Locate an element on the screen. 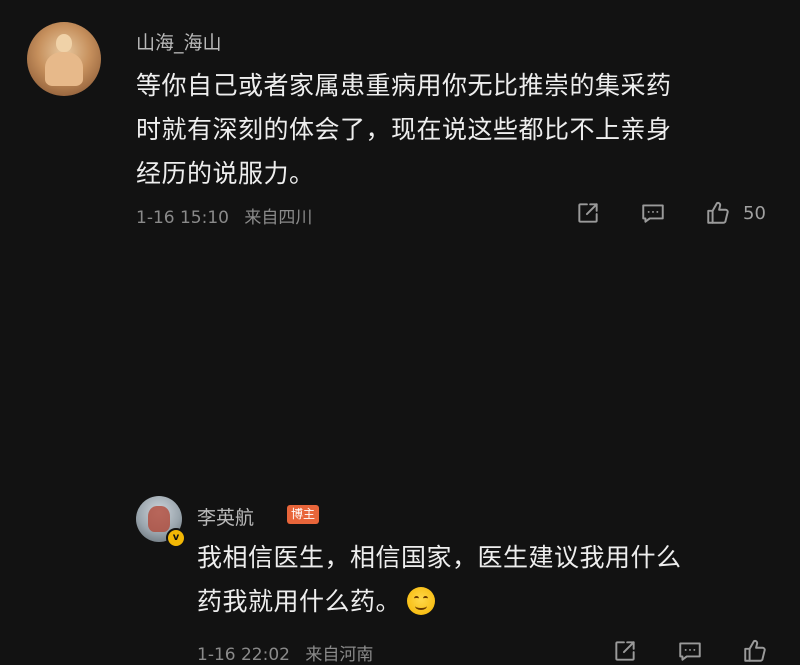 This screenshot has width=800, height=665. comment-text-line: 等你自己或者家属患重病用你无比推崇的集采药 is located at coordinates (404, 85).